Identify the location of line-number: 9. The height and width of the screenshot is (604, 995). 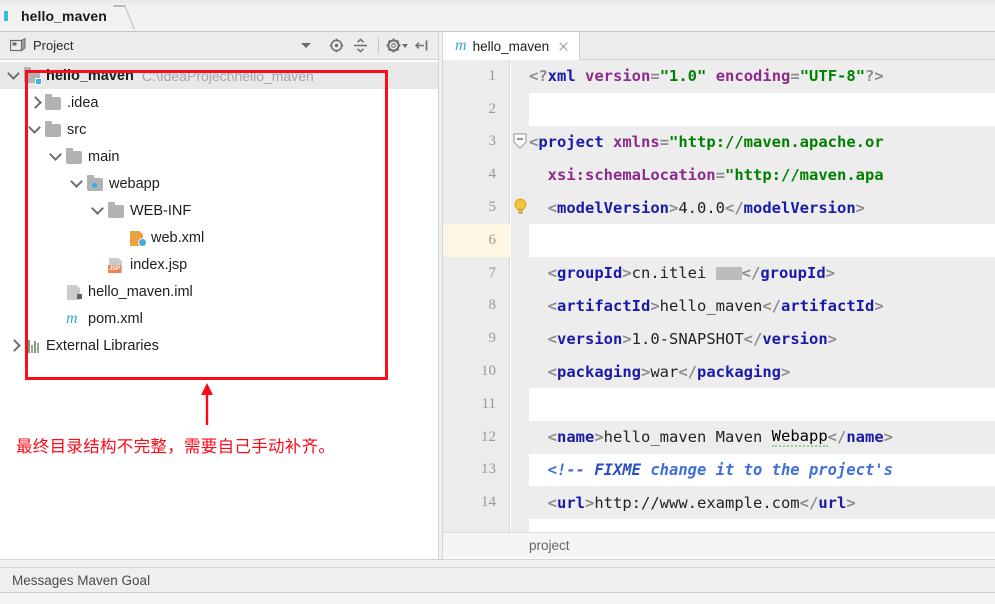
(492, 338).